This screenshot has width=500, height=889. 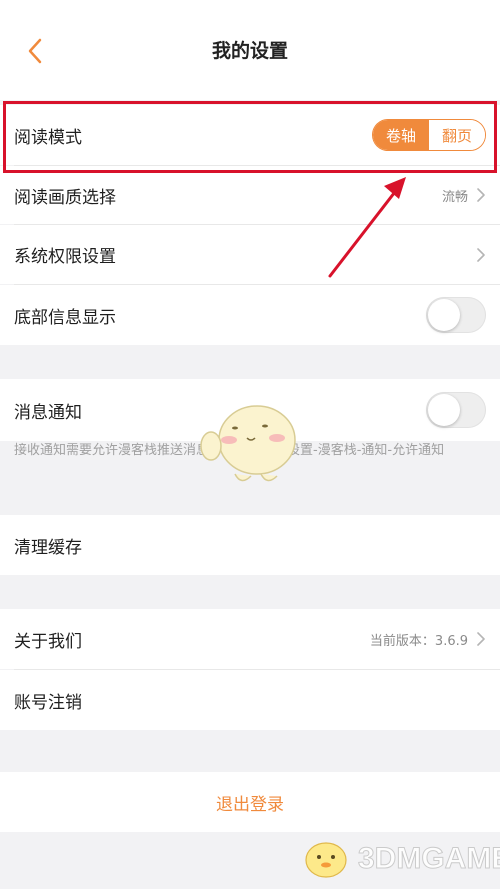 I want to click on watermark-mascot-icon, so click(x=326, y=860).